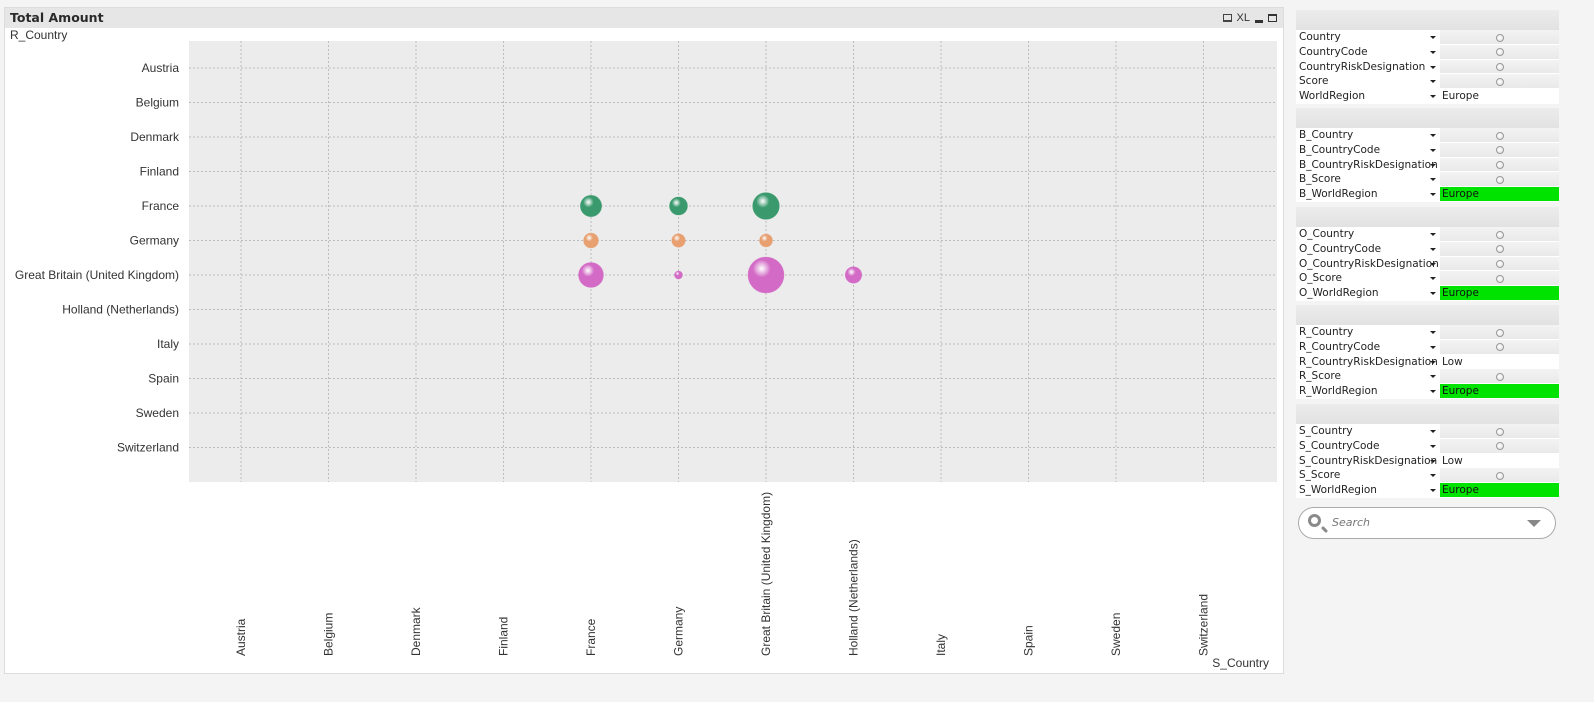 This screenshot has height=702, width=1594. I want to click on listbox-row: O_CountryRiskDesignation, so click(1427, 264).